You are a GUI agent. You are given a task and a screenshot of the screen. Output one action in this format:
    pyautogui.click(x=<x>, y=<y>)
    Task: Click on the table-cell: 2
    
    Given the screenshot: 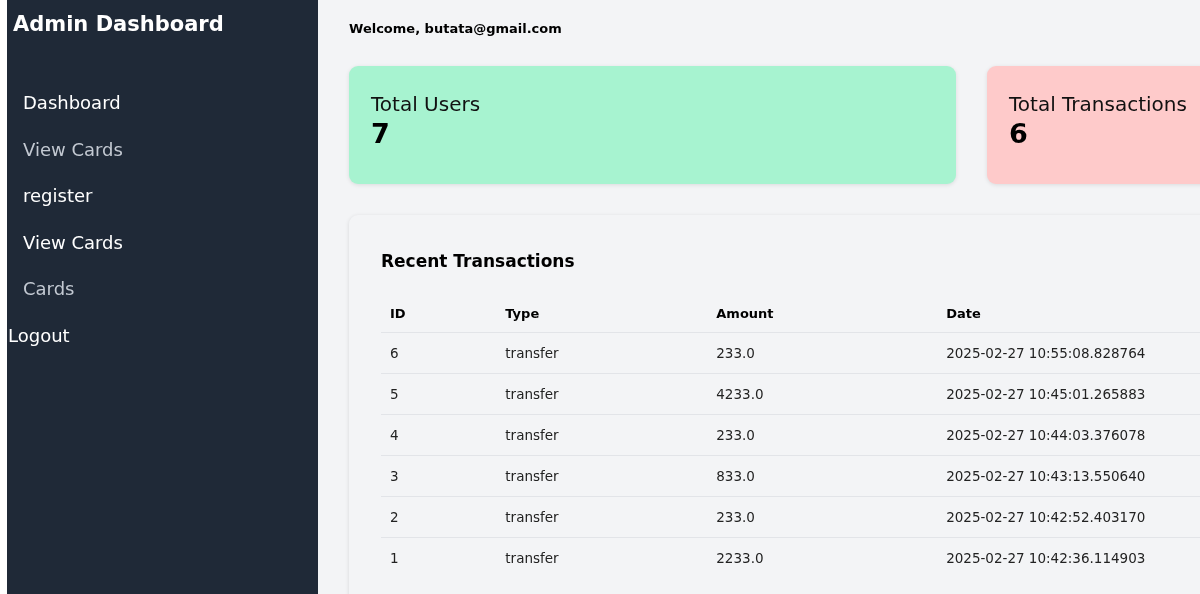 What is the action you would take?
    pyautogui.click(x=439, y=517)
    